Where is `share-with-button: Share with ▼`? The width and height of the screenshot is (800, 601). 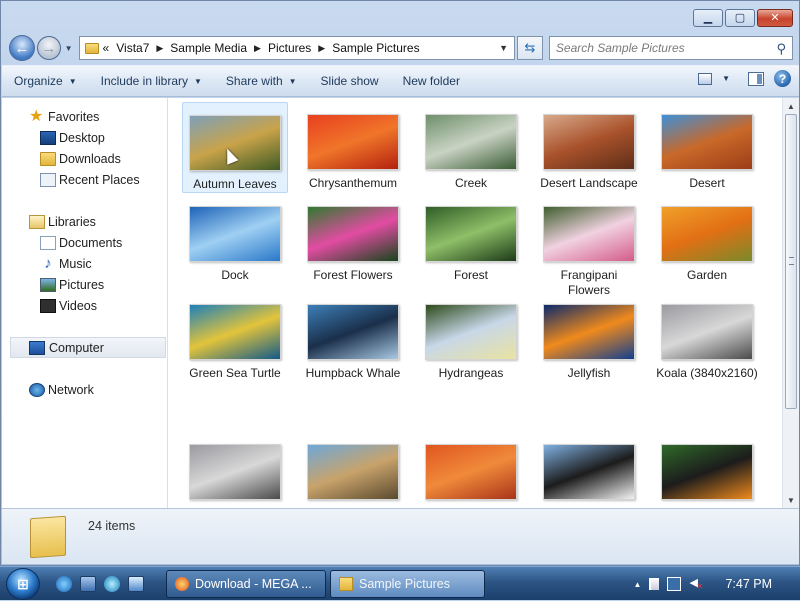 share-with-button: Share with ▼ is located at coordinates (261, 81).